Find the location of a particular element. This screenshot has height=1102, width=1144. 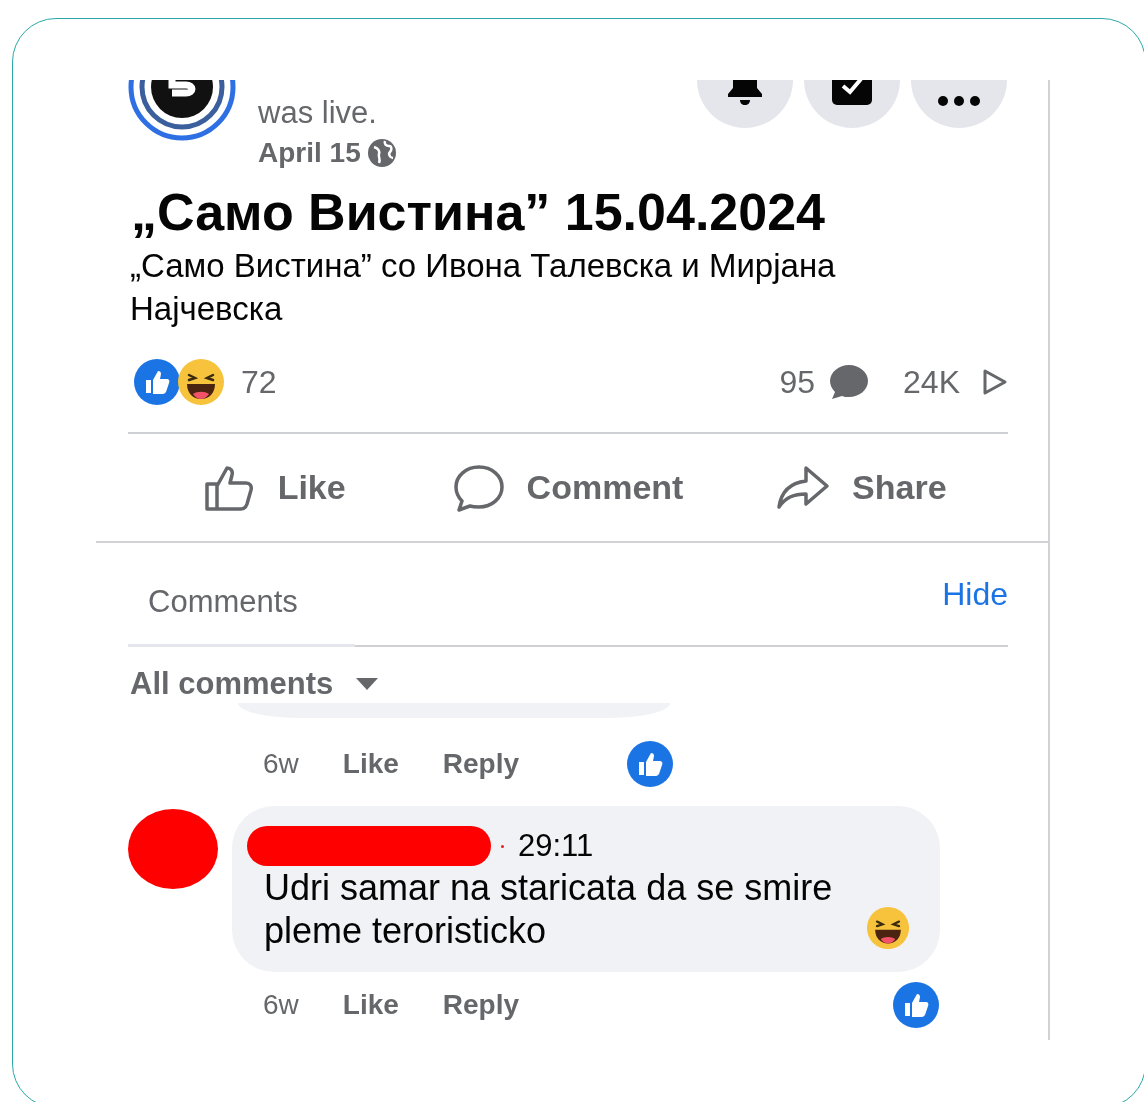

status-text: was live. is located at coordinates (318, 113).